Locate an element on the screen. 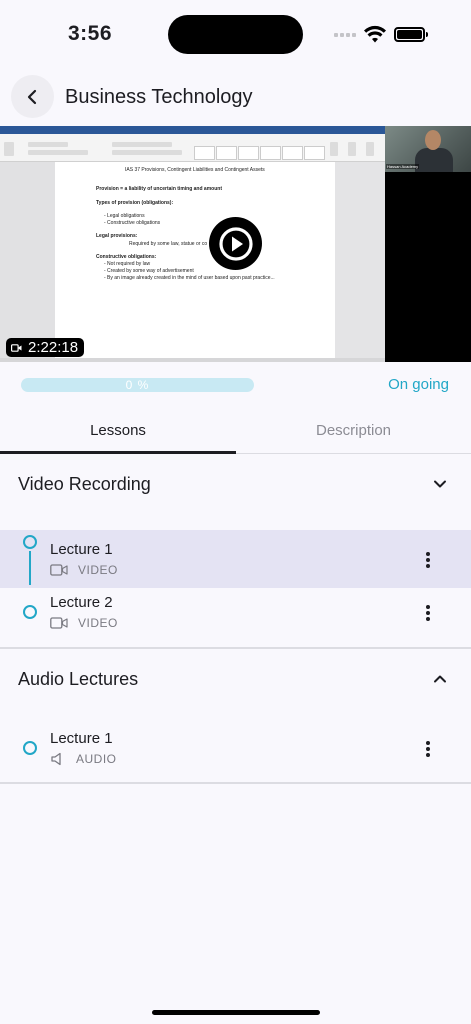 The height and width of the screenshot is (1024, 471). lesson-title: Lecture 2 is located at coordinates (81, 602).